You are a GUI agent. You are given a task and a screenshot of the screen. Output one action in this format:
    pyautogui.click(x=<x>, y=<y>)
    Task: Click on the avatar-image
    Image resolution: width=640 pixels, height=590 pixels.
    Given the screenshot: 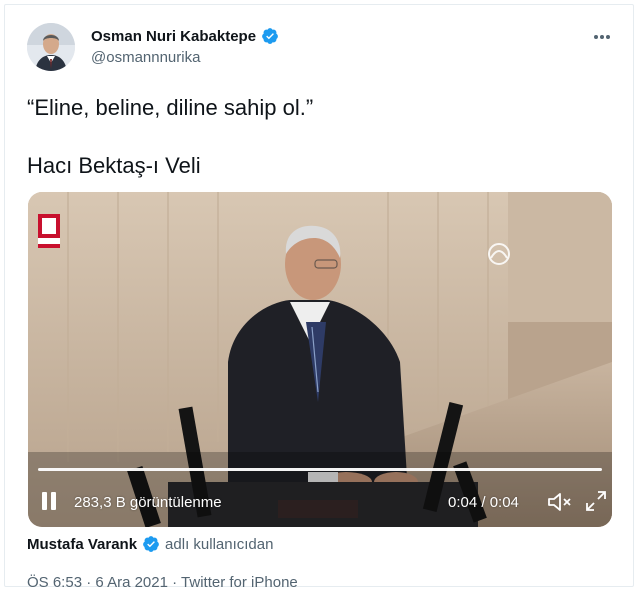 What is the action you would take?
    pyautogui.click(x=51, y=47)
    